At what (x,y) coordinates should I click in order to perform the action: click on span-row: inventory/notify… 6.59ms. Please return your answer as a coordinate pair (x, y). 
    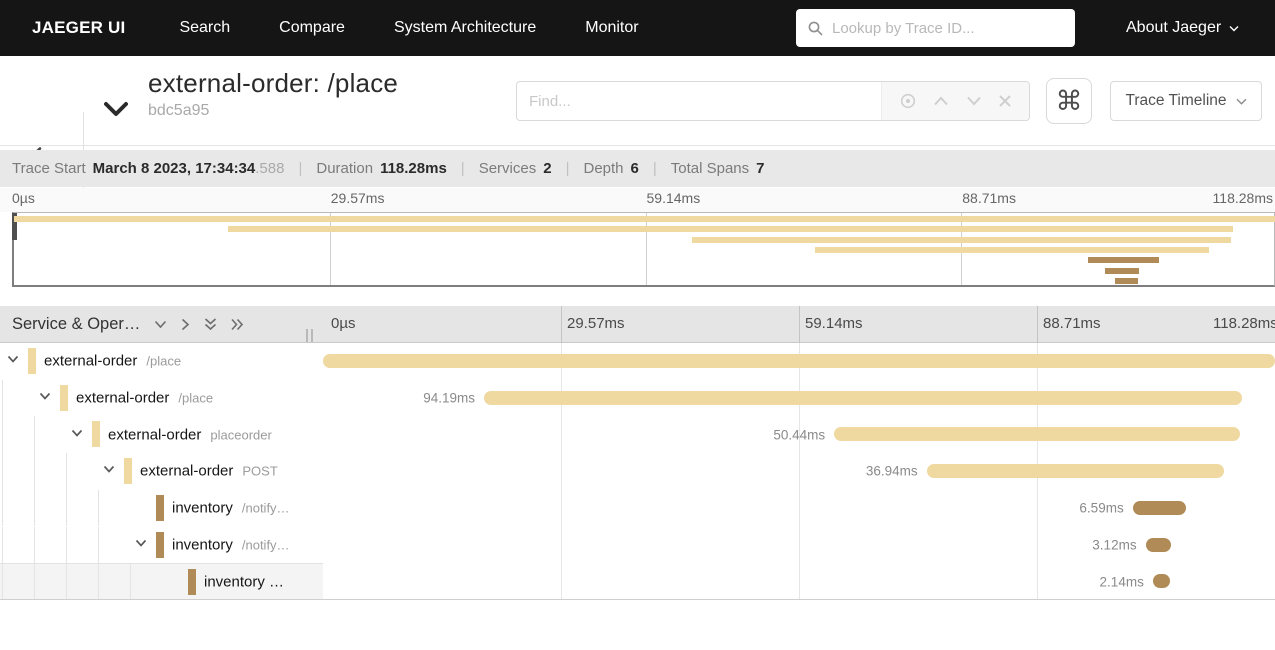
    Looking at the image, I should click on (637, 508).